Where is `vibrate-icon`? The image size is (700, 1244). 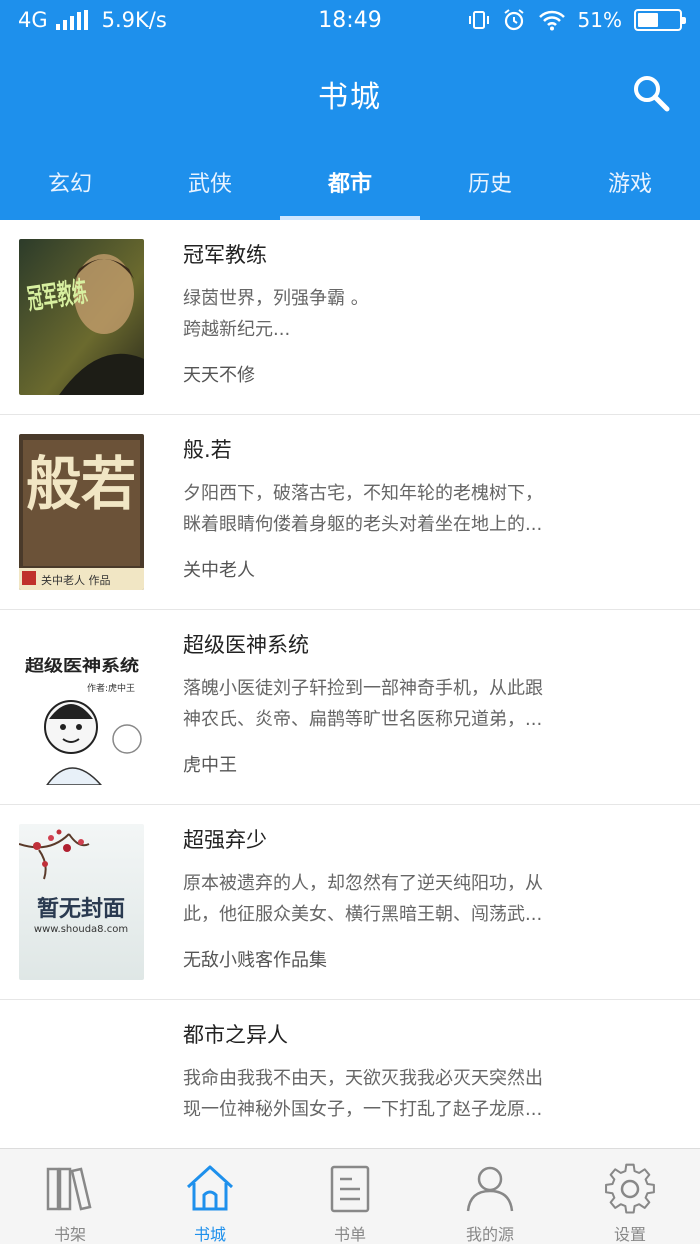
vibrate-icon is located at coordinates (478, 20).